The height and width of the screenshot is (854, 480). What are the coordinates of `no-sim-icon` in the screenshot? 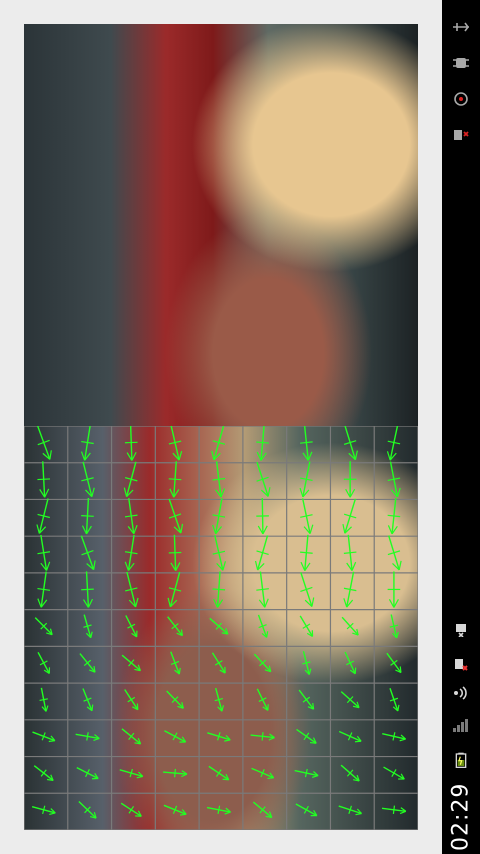 It's located at (461, 665).